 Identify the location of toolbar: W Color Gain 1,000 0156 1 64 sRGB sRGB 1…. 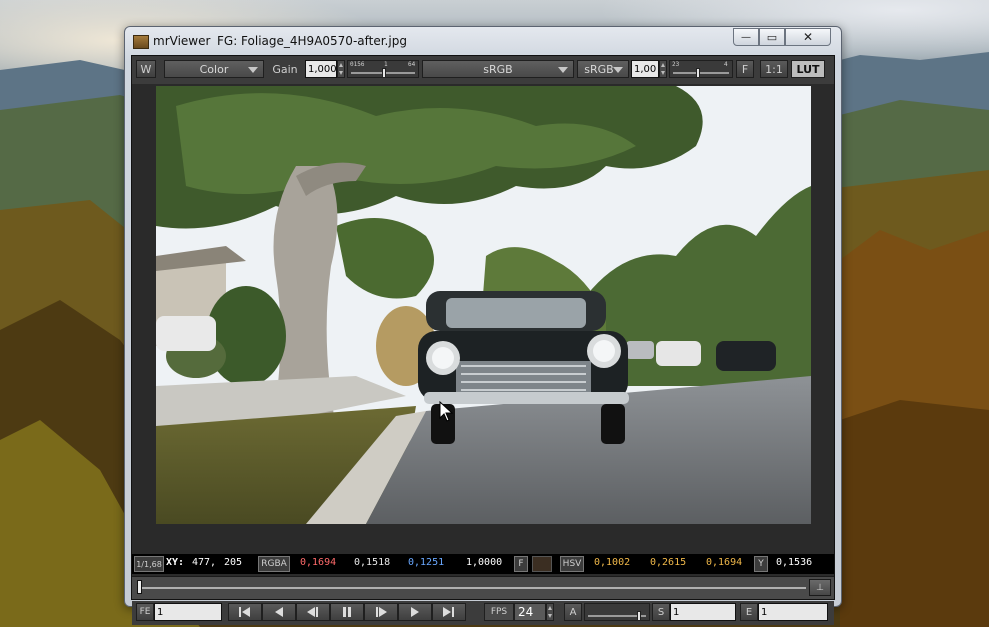
(483, 70).